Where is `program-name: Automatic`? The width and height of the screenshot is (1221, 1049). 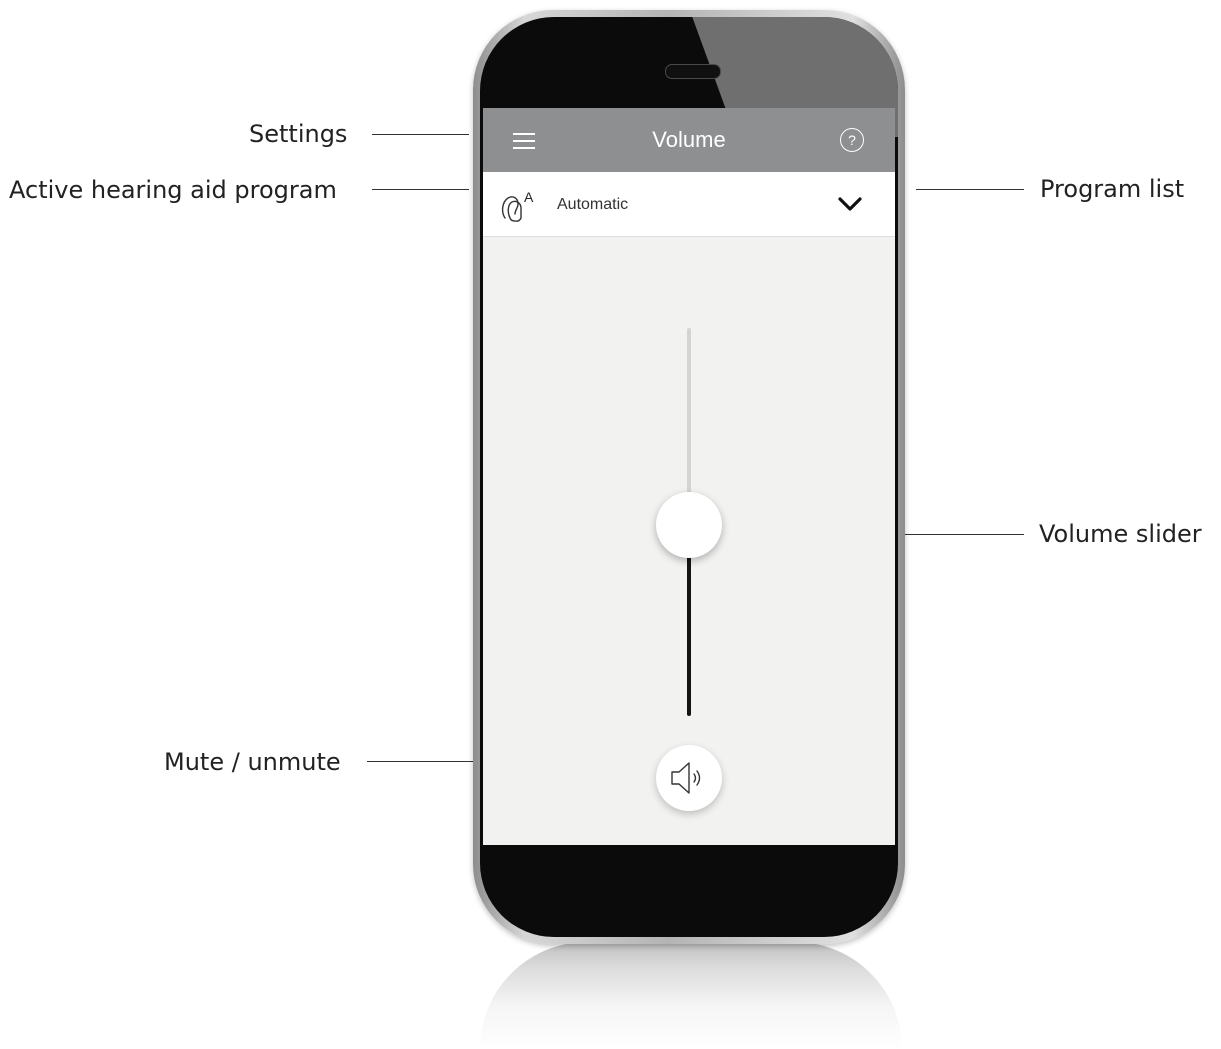 program-name: Automatic is located at coordinates (593, 204).